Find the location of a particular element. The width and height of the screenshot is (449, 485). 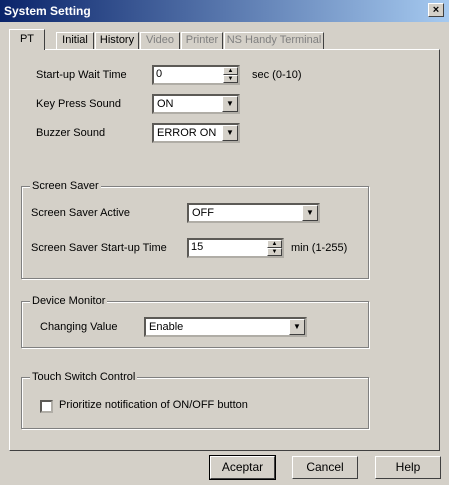

tab-initial: Initial is located at coordinates (75, 40).